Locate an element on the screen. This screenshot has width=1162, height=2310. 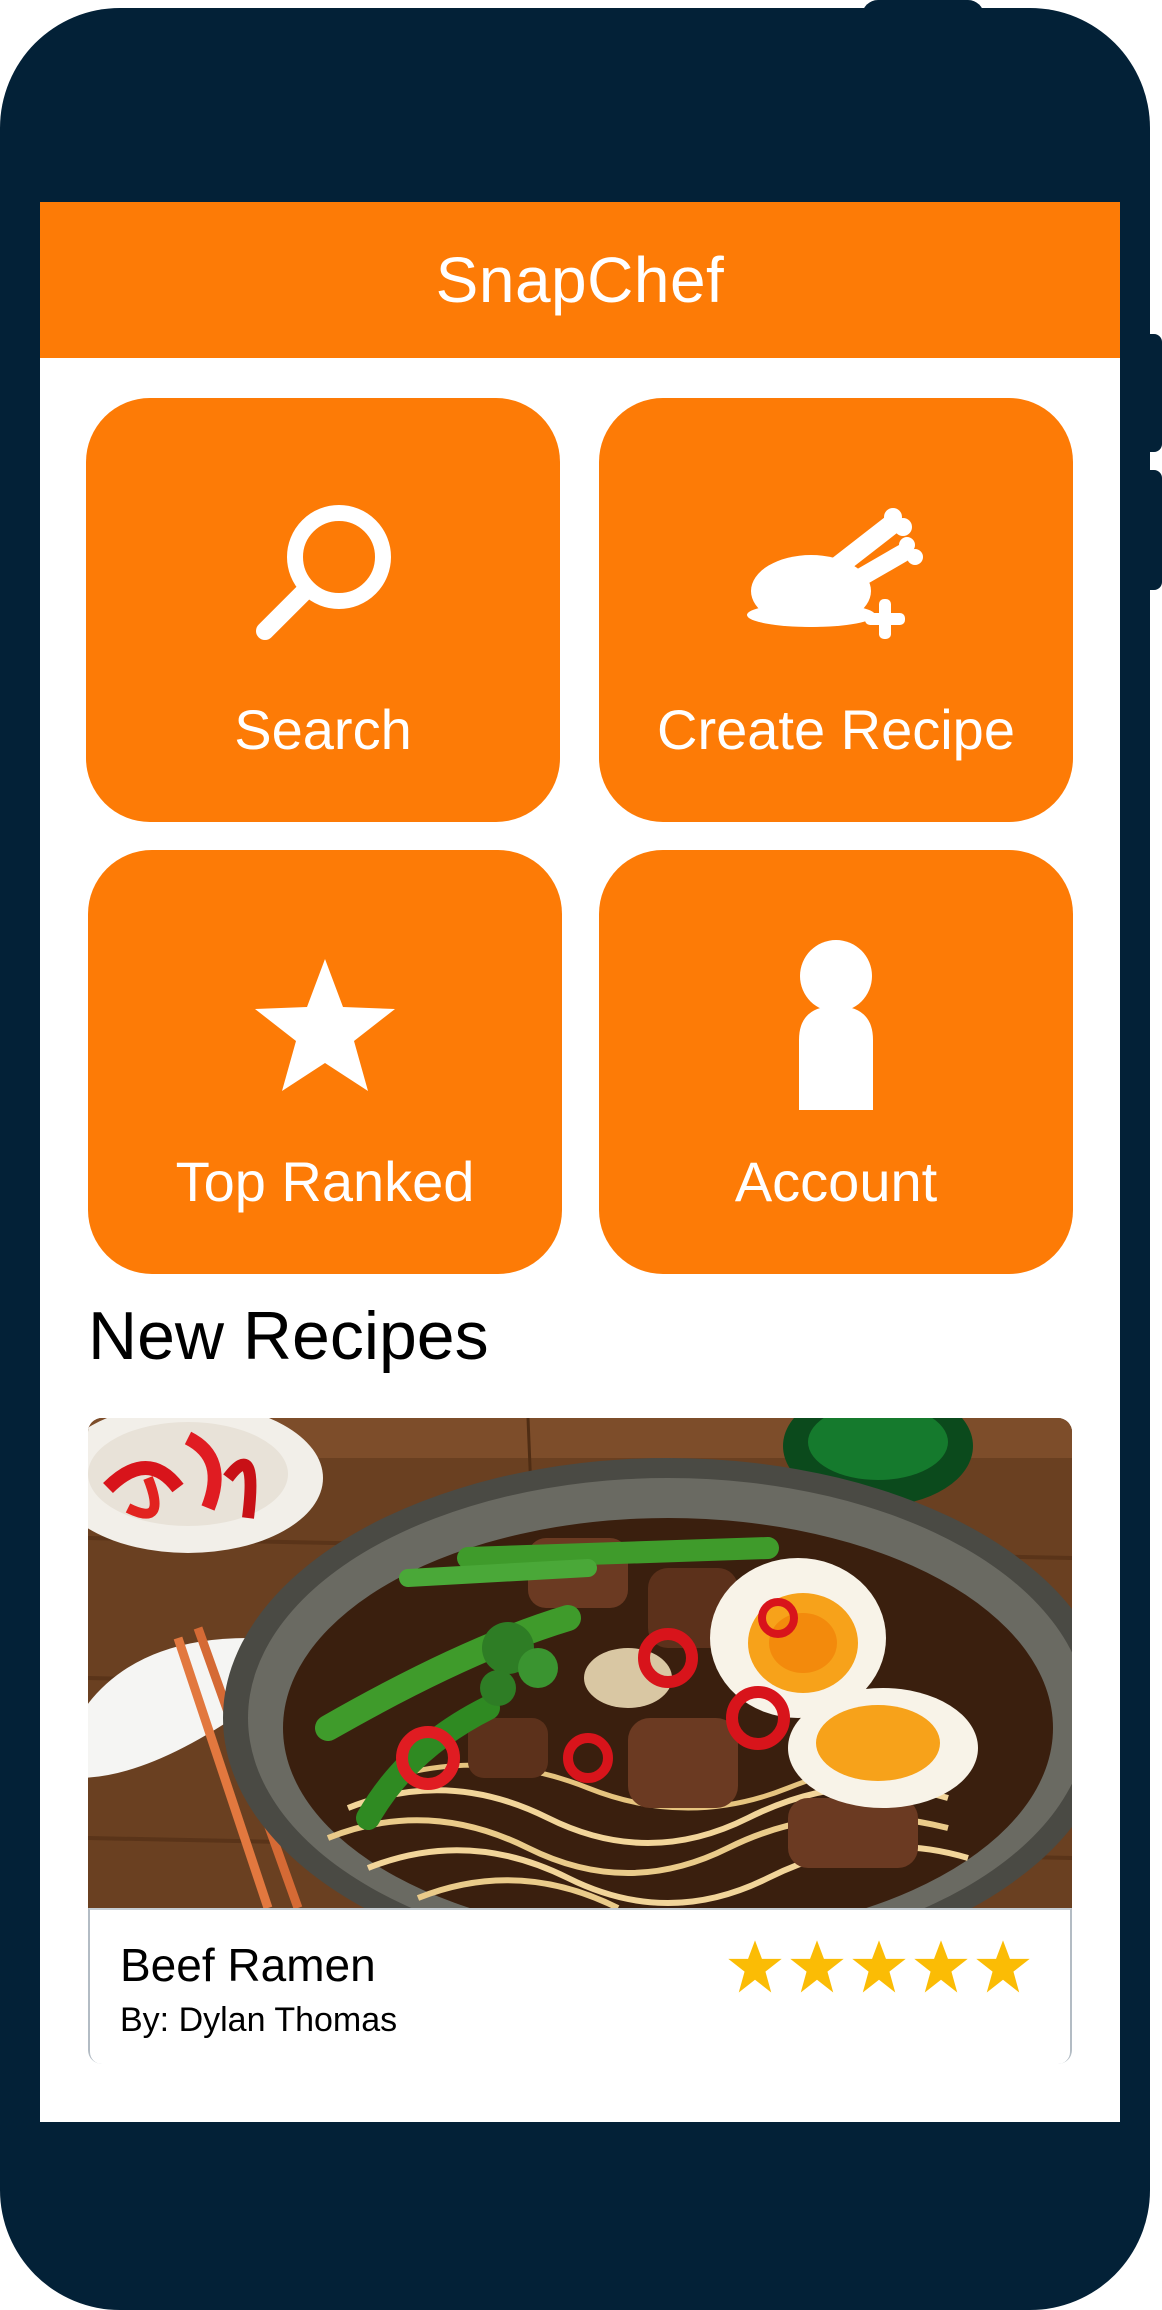
account-tile: Account is located at coordinates (836, 1062).